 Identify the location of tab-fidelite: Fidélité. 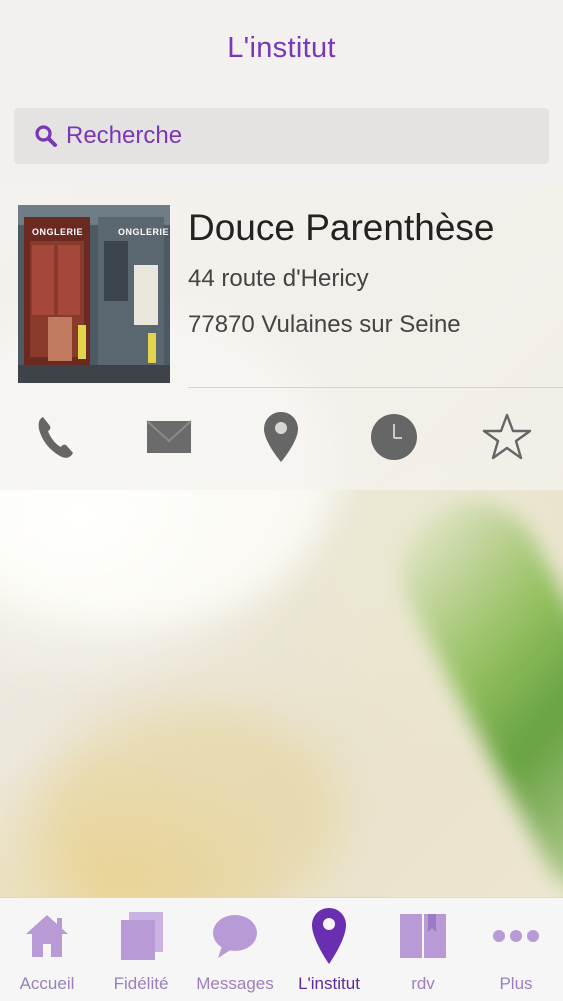
(141, 949).